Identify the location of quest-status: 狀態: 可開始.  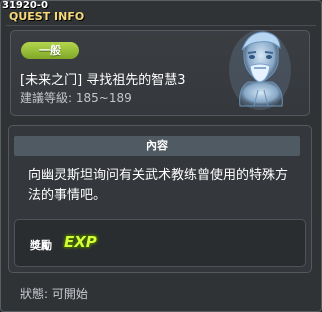
(54, 294).